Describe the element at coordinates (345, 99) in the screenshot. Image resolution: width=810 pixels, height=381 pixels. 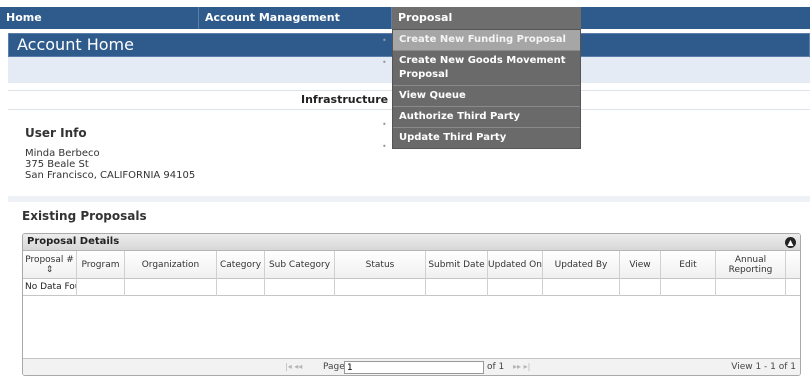
I see `section-heading: Infrastructure` at that location.